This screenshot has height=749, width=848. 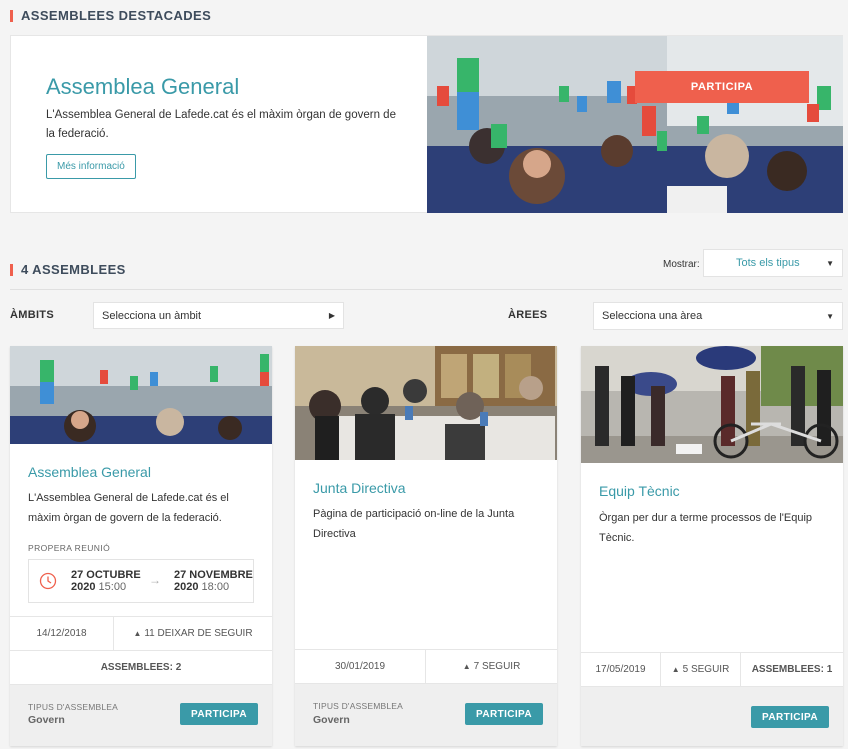 I want to click on card-stats-row: 17/05/2019 ▲ 5 SEGUIR ASSEMBLEES: 1, so click(x=712, y=669).